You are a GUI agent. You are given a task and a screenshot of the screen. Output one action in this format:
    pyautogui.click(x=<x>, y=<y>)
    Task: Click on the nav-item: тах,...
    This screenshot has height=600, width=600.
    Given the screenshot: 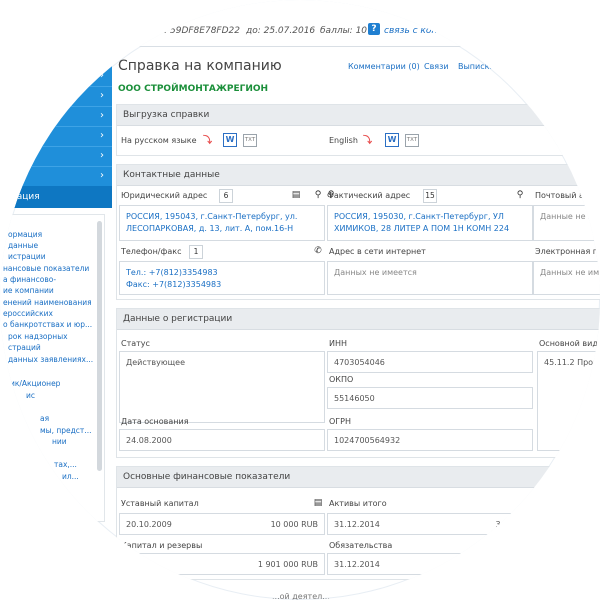 What is the action you would take?
    pyautogui.click(x=65, y=464)
    